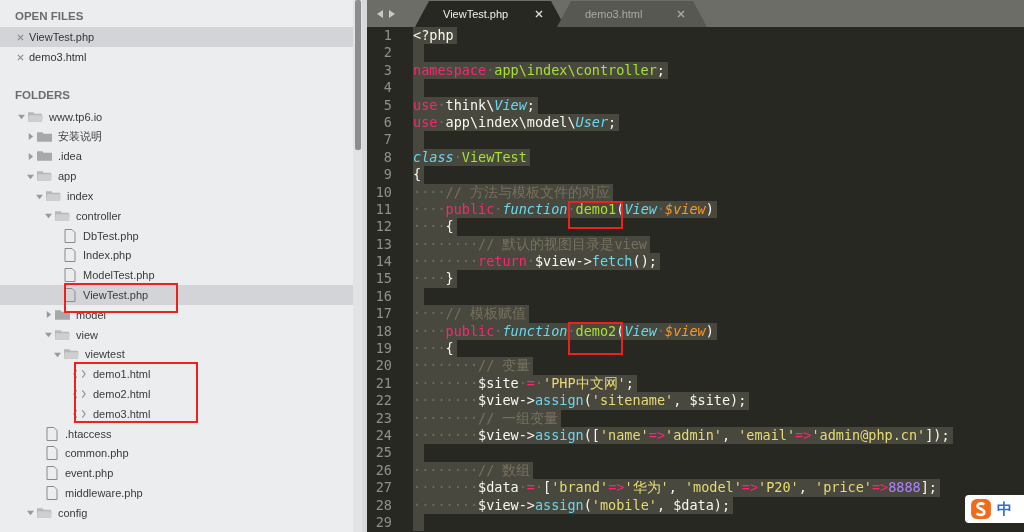 The image size is (1024, 532). What do you see at coordinates (383, 470) in the screenshot?
I see `line-number: 26` at bounding box center [383, 470].